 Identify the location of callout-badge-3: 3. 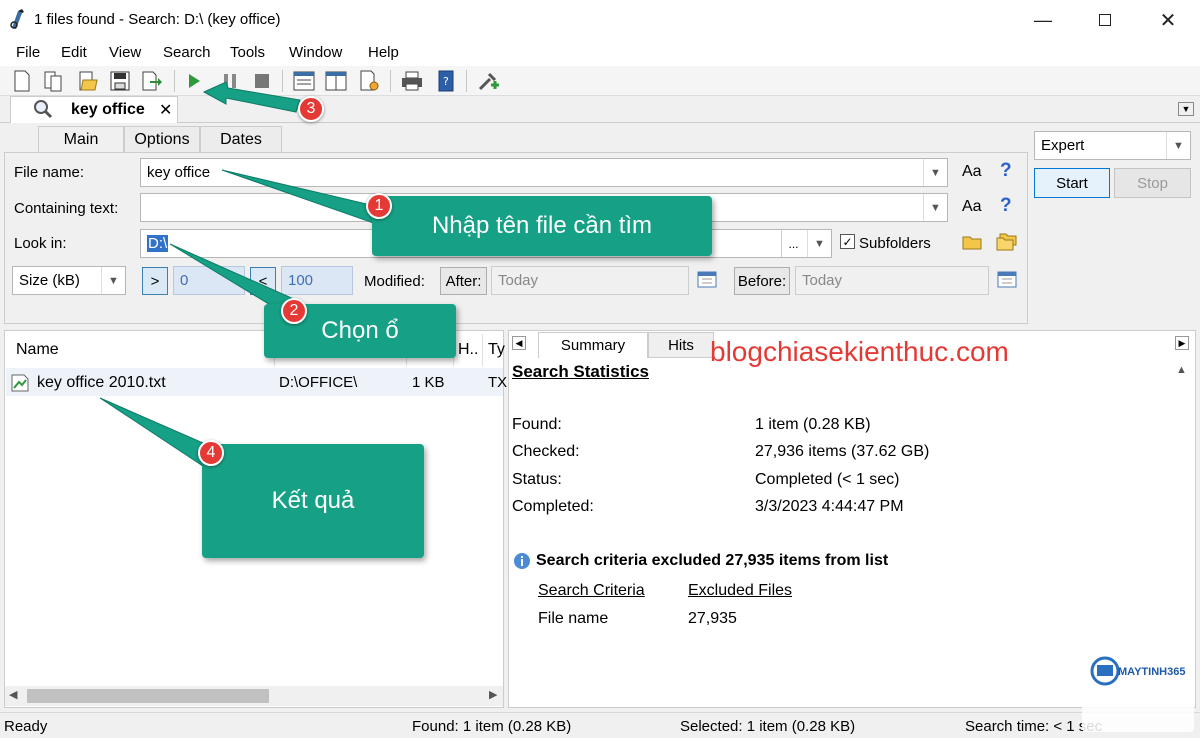
(311, 109).